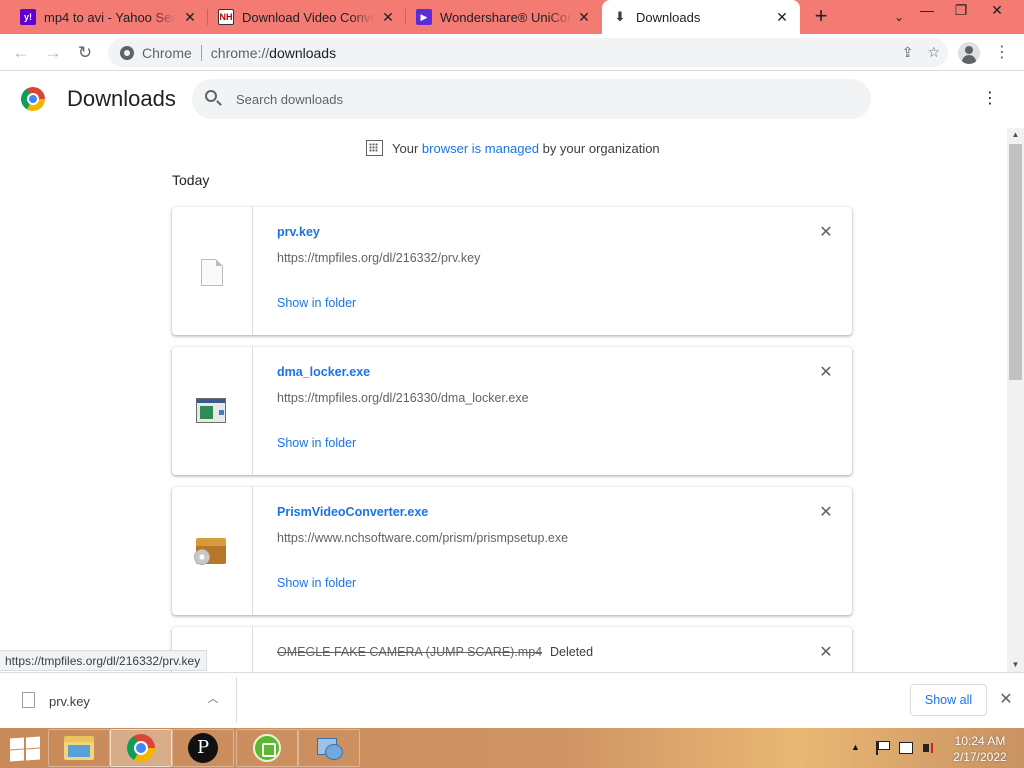 The height and width of the screenshot is (768, 1024). What do you see at coordinates (620, 16) in the screenshot?
I see `download-icon: ⬇` at bounding box center [620, 16].